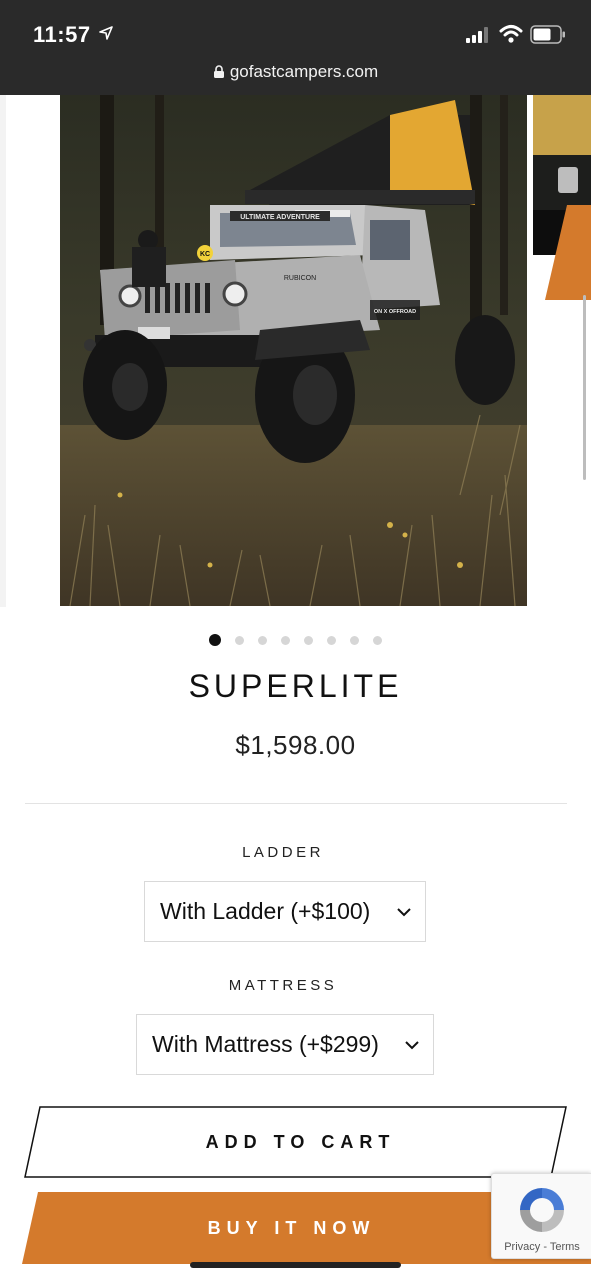 This screenshot has width=591, height=1279. Describe the element at coordinates (295, 686) in the screenshot. I see `product-title: SUPERLITE` at that location.